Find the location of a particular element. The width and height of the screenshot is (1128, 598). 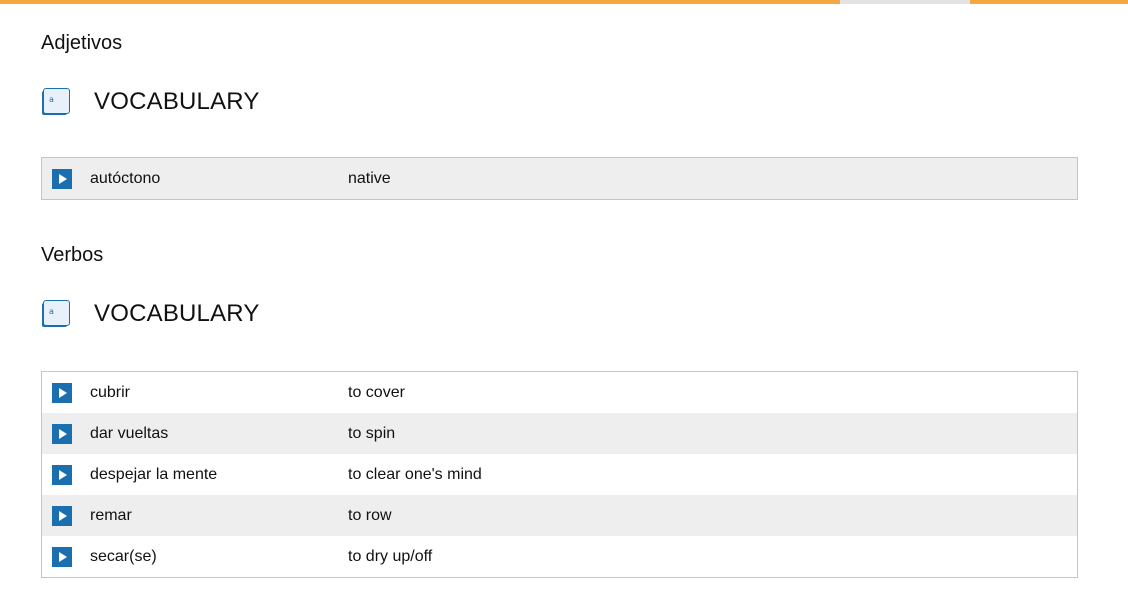

vocabulary-term: secar(se) is located at coordinates (123, 556).